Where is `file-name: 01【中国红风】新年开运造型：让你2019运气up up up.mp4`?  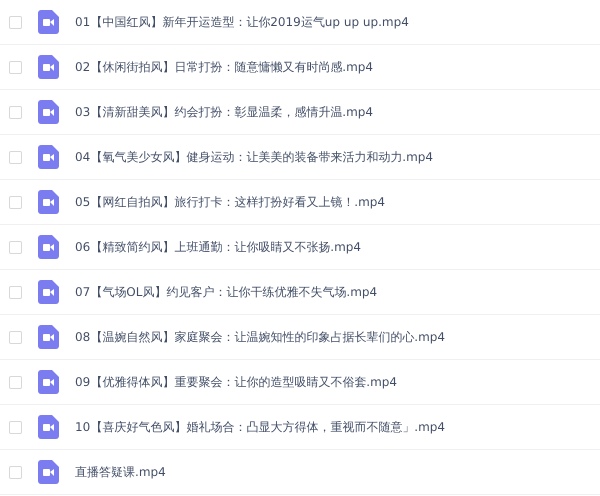
file-name: 01【中国红风】新年开运造型：让你2019运气up up up.mp4 is located at coordinates (242, 22).